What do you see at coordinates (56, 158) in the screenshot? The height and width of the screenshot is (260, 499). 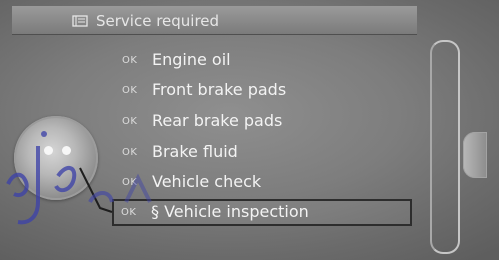 I see `controller-knob` at bounding box center [56, 158].